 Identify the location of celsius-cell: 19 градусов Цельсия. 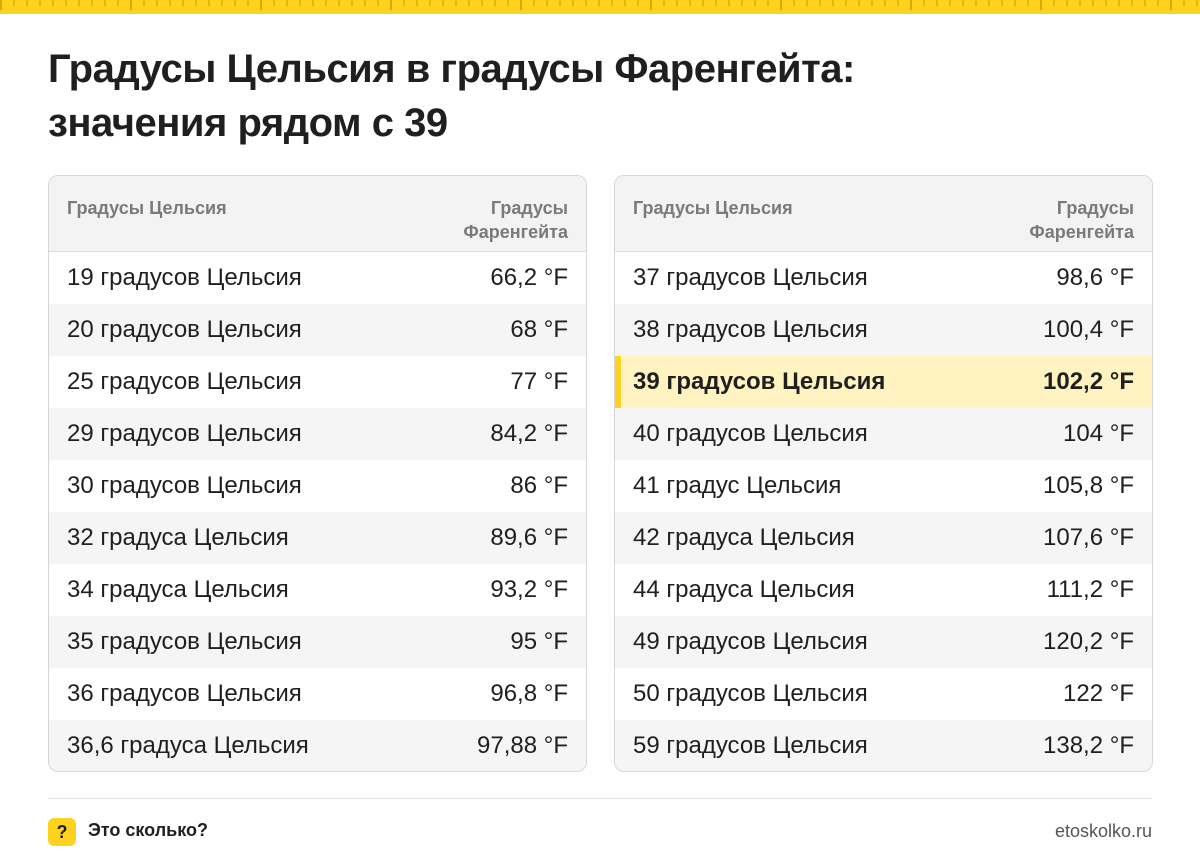
(184, 277).